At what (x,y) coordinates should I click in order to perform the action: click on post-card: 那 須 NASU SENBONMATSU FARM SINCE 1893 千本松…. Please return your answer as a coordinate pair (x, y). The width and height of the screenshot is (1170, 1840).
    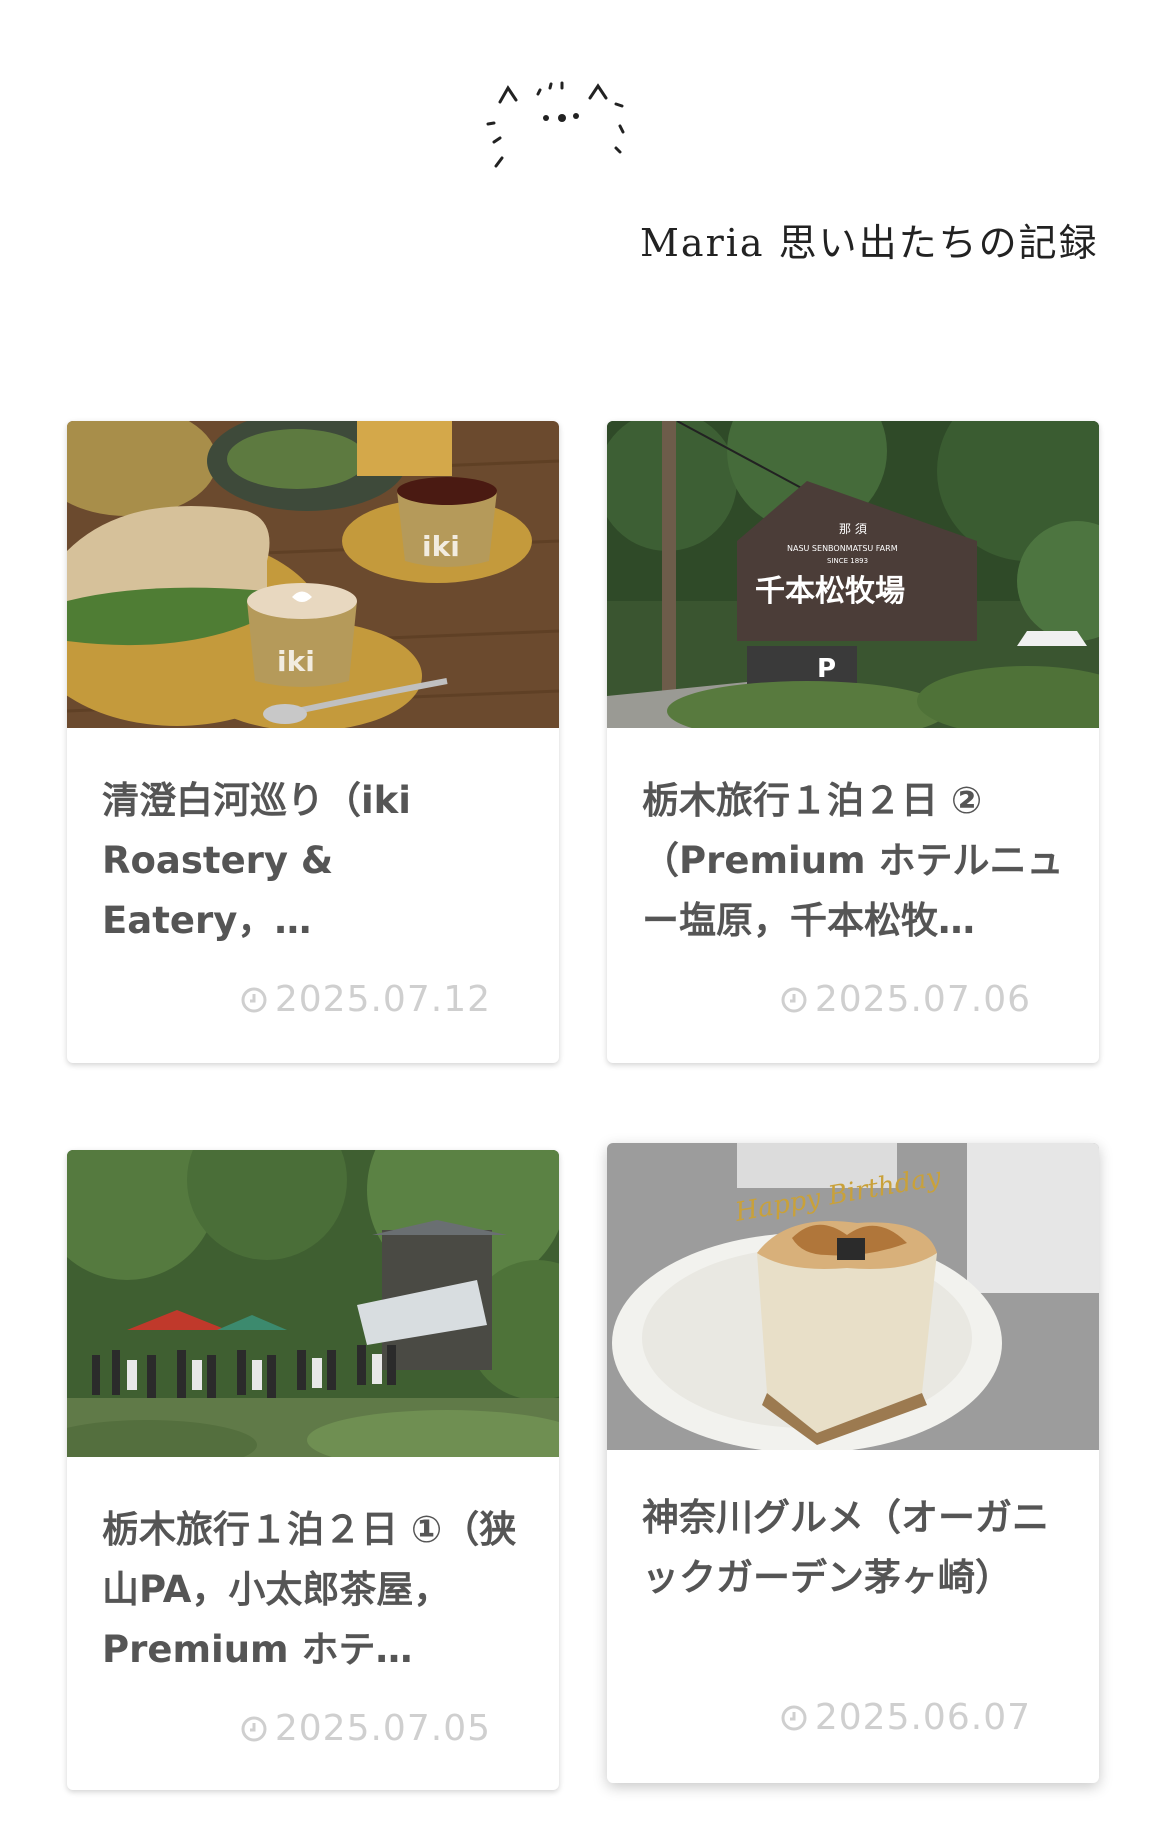
    Looking at the image, I should click on (853, 742).